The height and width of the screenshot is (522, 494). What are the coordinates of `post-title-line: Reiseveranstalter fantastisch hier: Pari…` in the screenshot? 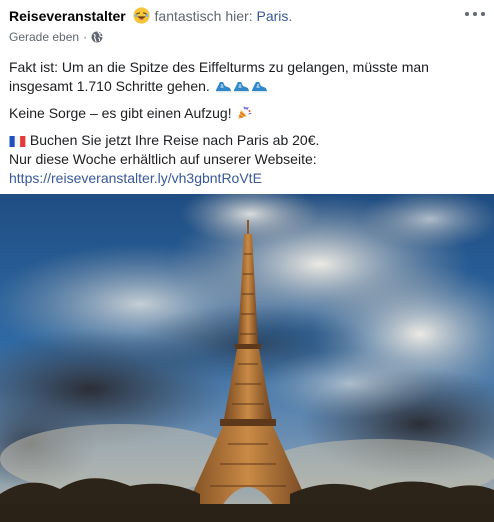 It's located at (247, 16).